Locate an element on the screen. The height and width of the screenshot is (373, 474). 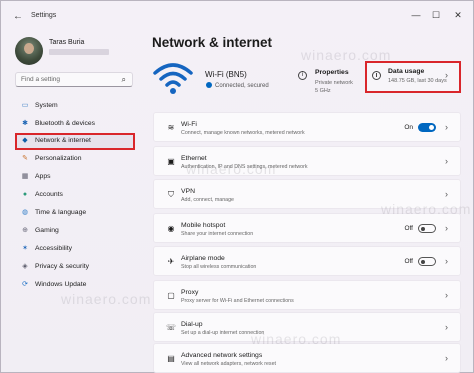
back-arrow-icon: ← is located at coordinates (18, 16).